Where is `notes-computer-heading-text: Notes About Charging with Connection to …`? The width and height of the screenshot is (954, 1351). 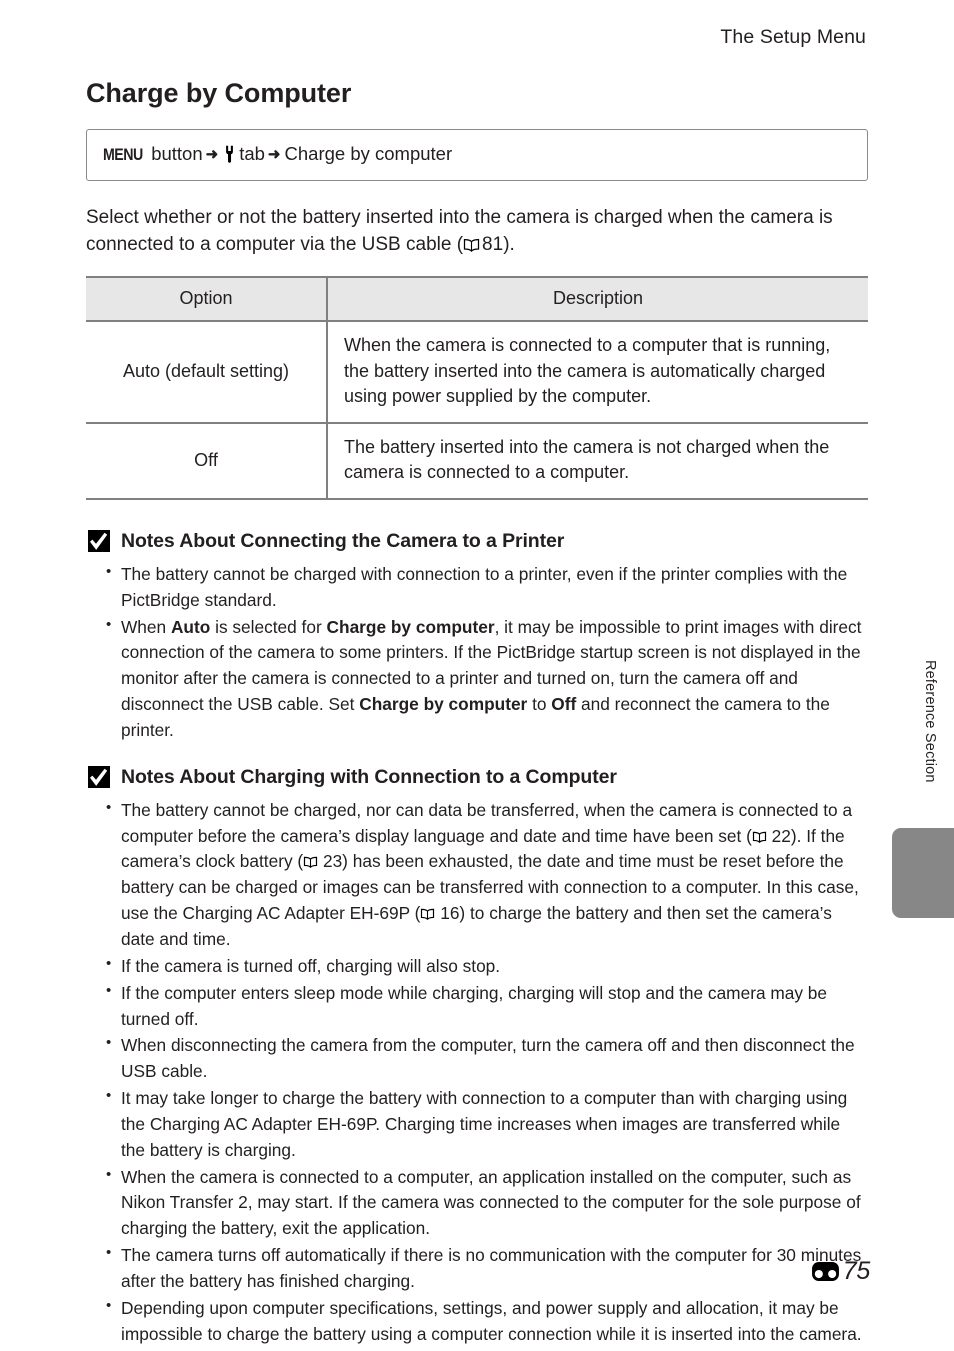 notes-computer-heading-text: Notes About Charging with Connection to … is located at coordinates (369, 776).